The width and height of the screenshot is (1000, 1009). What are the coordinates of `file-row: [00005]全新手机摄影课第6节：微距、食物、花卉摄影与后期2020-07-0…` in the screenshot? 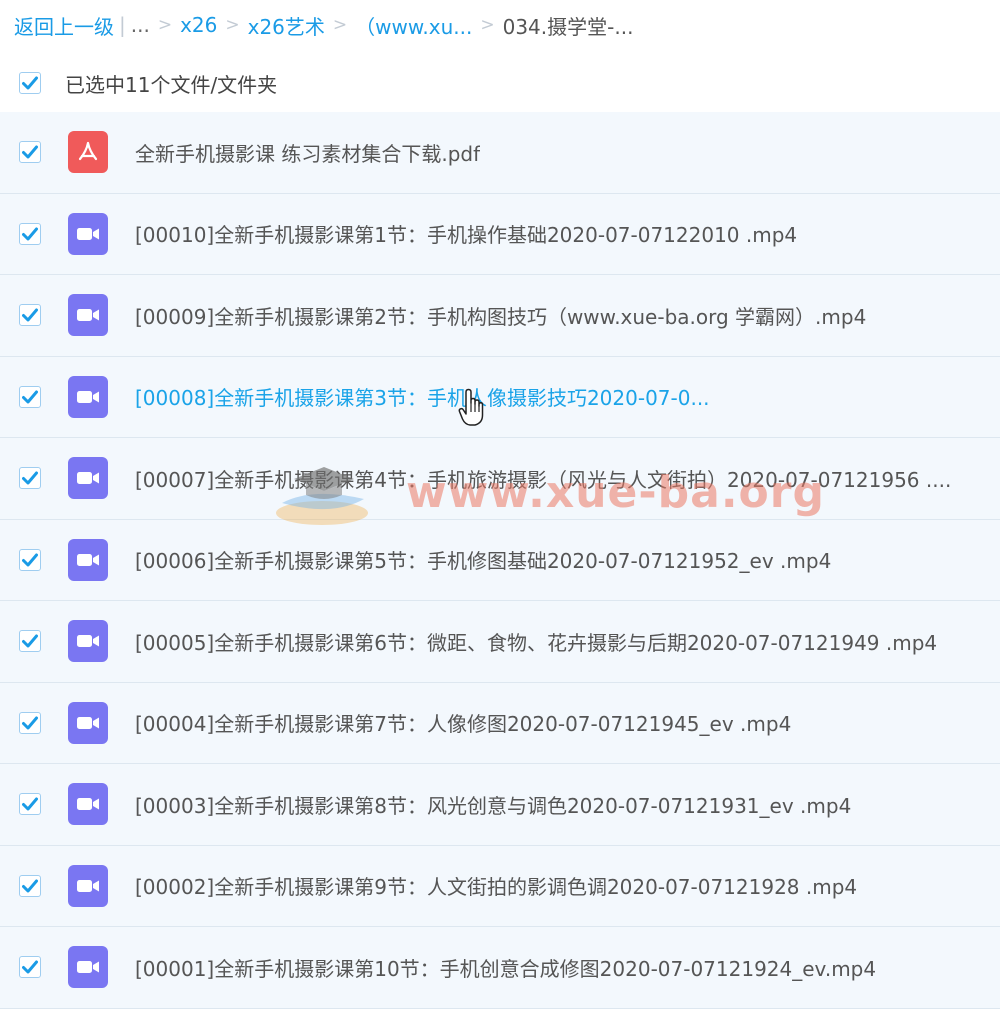 It's located at (500, 642).